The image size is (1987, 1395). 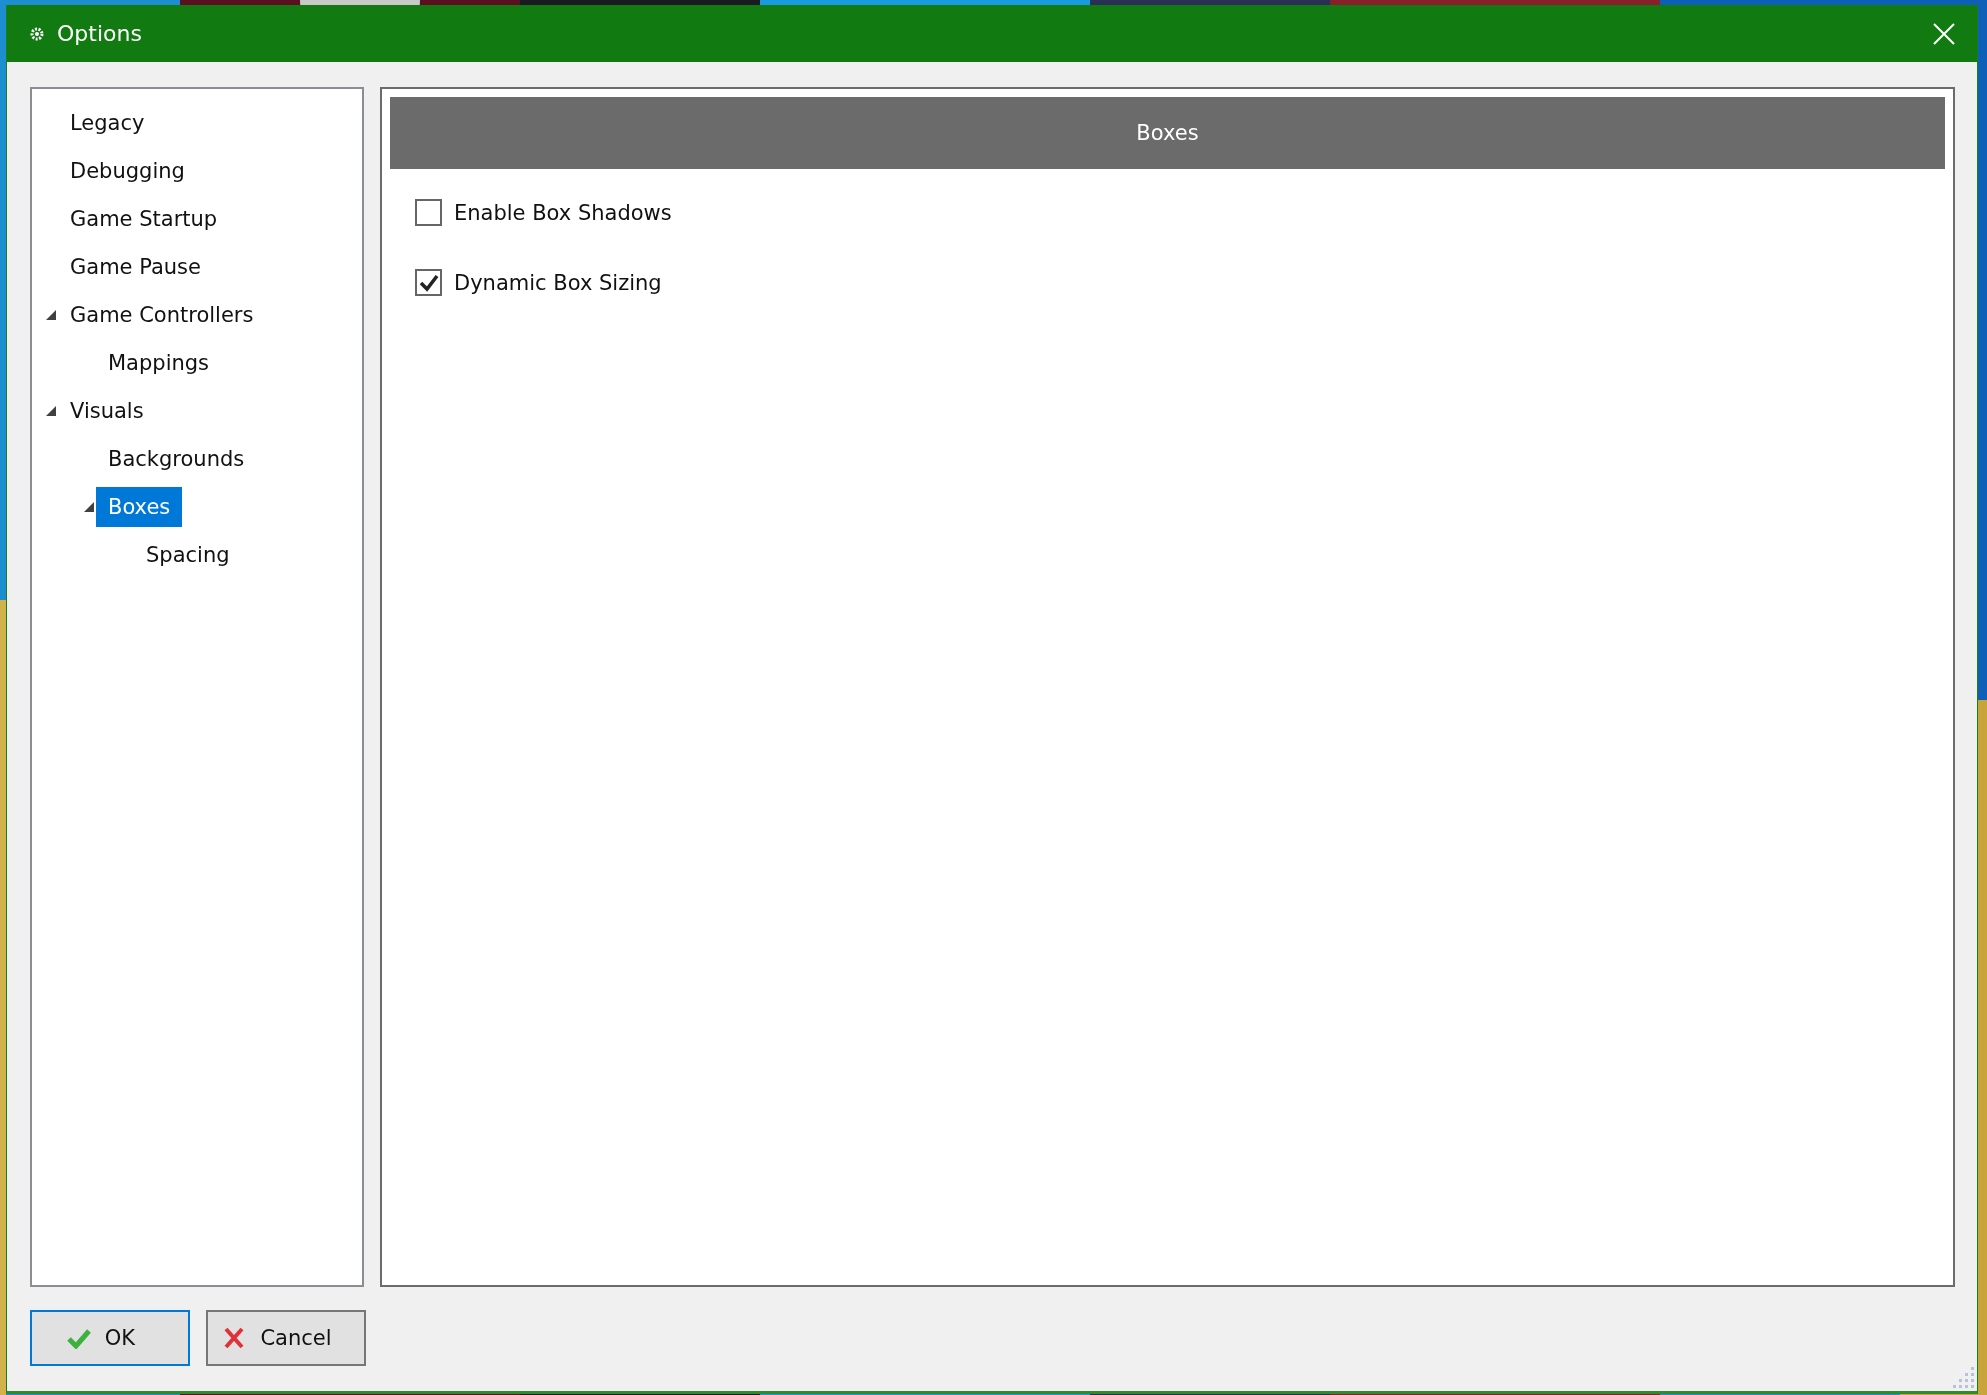 I want to click on tree-item: Legacy, so click(x=107, y=123).